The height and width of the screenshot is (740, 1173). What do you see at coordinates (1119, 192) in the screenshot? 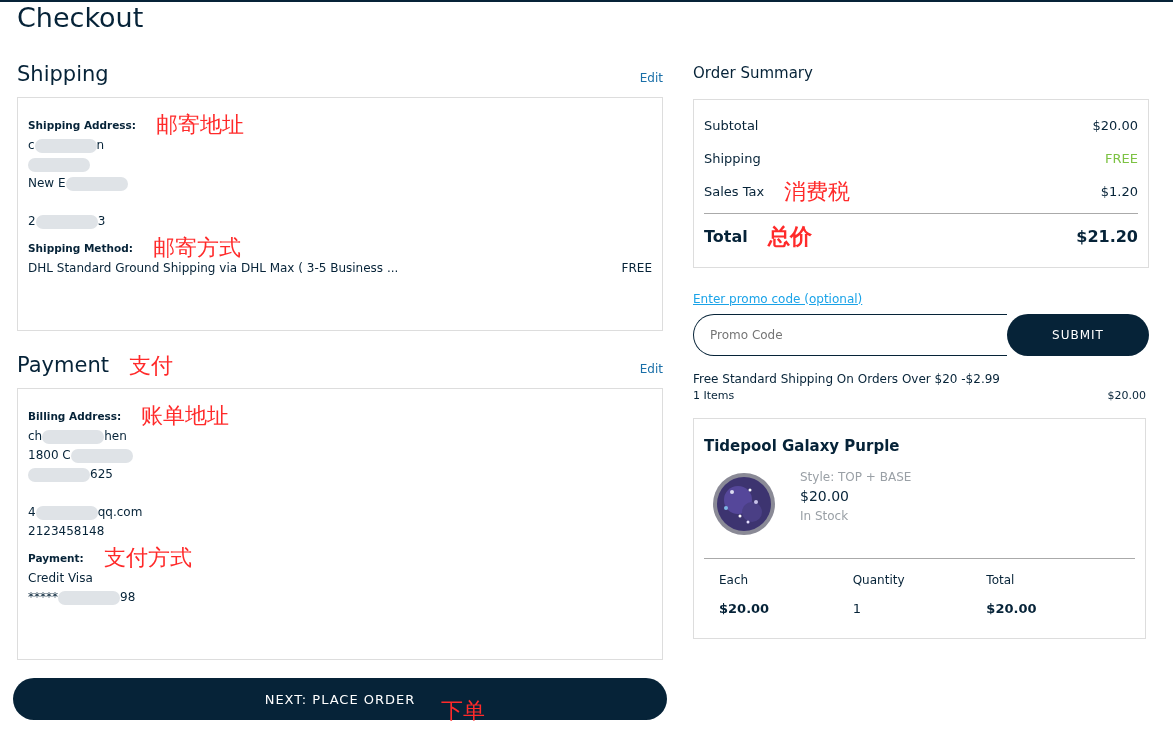
I see `summary-value: $1.20` at bounding box center [1119, 192].